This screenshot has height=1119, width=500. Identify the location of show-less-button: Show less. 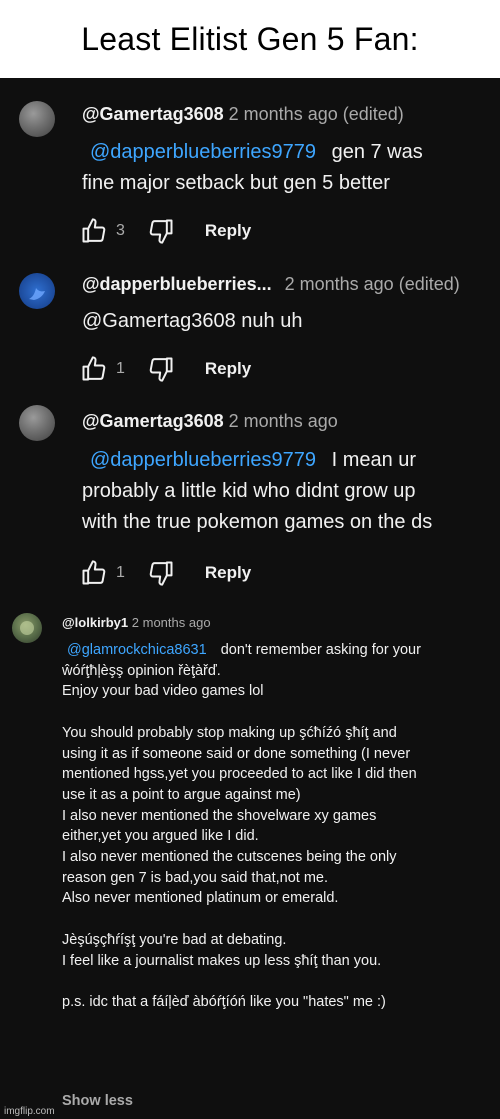
(97, 1101).